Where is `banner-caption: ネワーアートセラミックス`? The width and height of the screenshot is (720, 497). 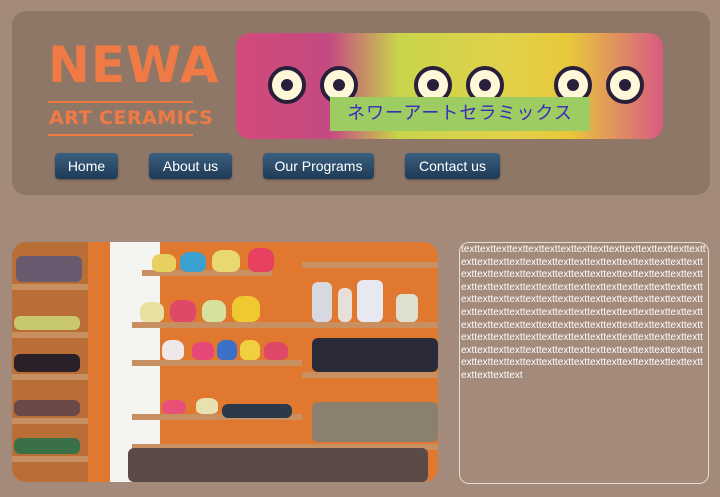
banner-caption: ネワーアートセラミックス is located at coordinates (460, 114).